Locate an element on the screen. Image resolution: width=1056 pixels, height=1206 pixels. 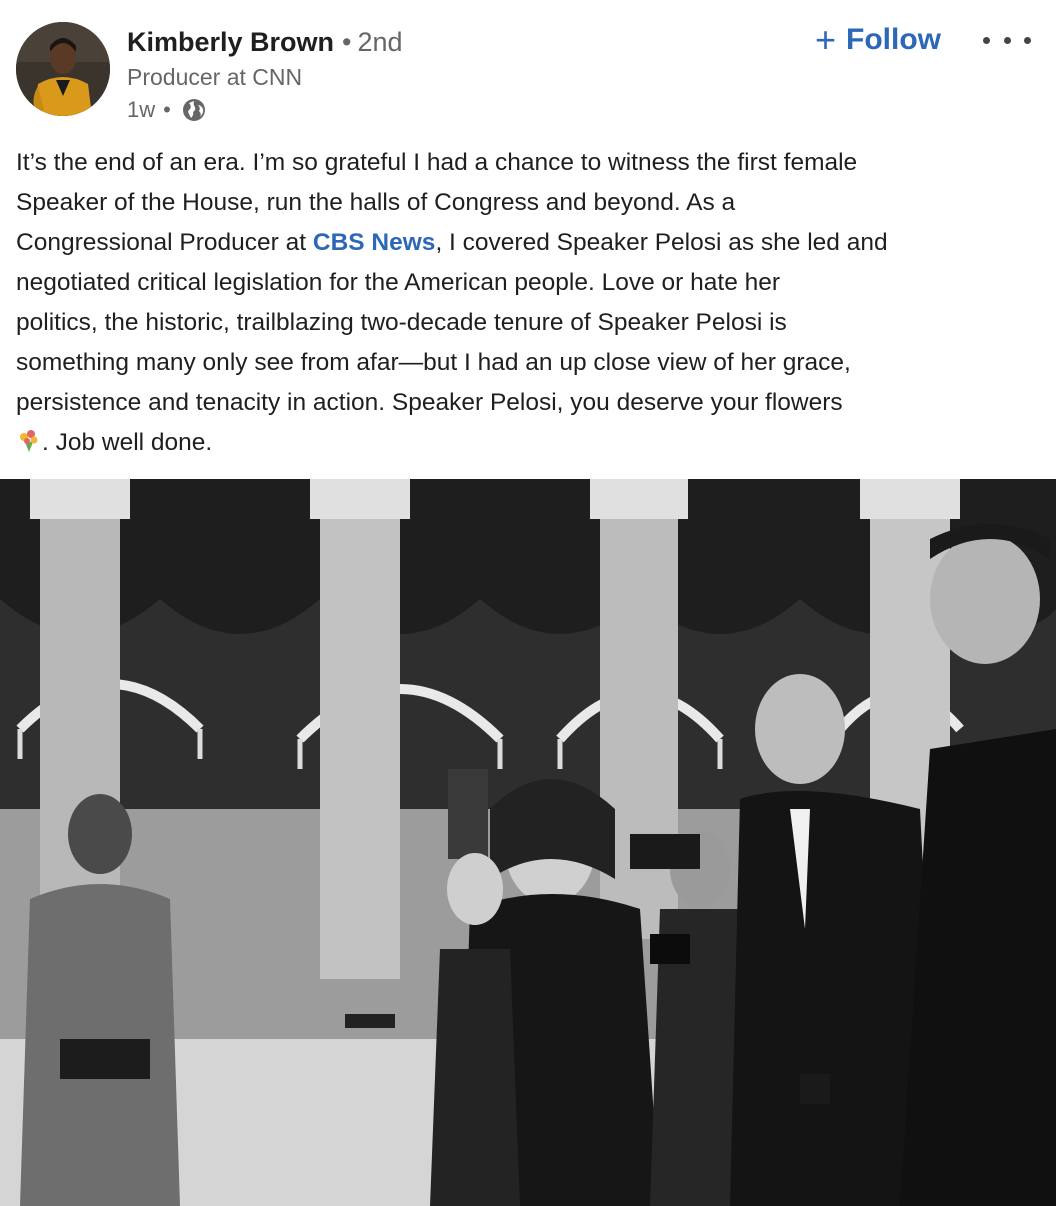
author-name-row: Kimberly Brown • 2nd is located at coordinates (265, 42).